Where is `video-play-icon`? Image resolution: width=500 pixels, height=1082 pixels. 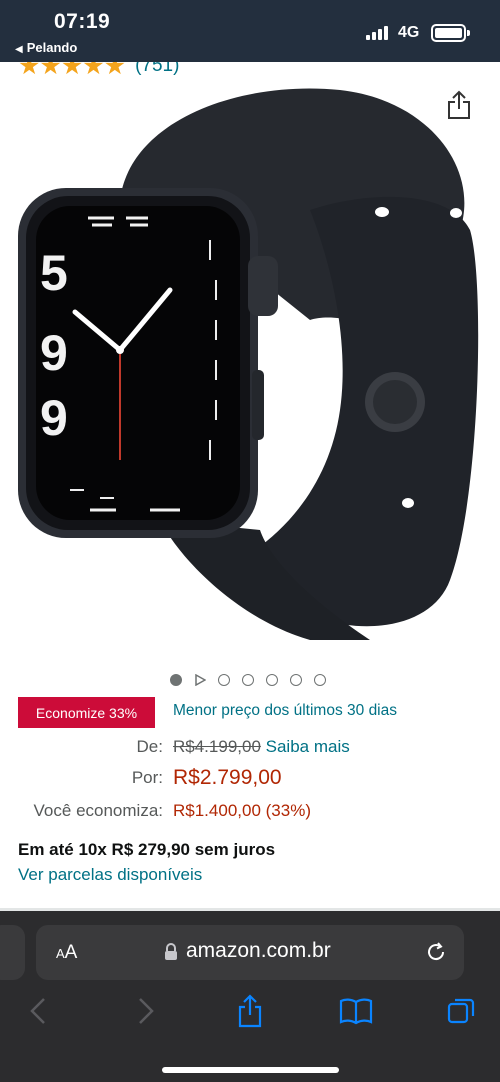 video-play-icon is located at coordinates (200, 680).